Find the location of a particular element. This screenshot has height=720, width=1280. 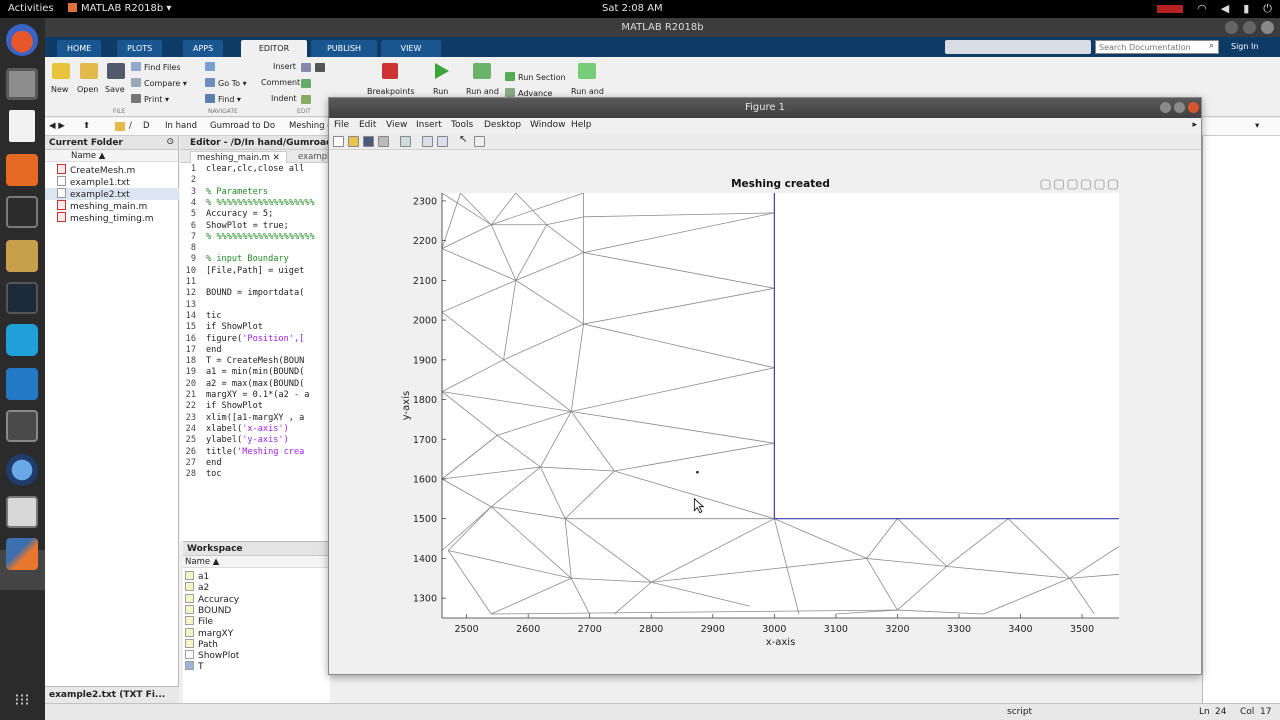

open-button: Open is located at coordinates (87, 89).